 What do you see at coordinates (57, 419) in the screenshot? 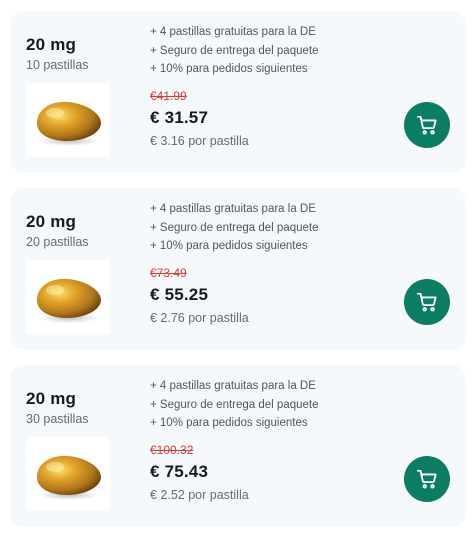
I see `quantity-label: 30 pastillas` at bounding box center [57, 419].